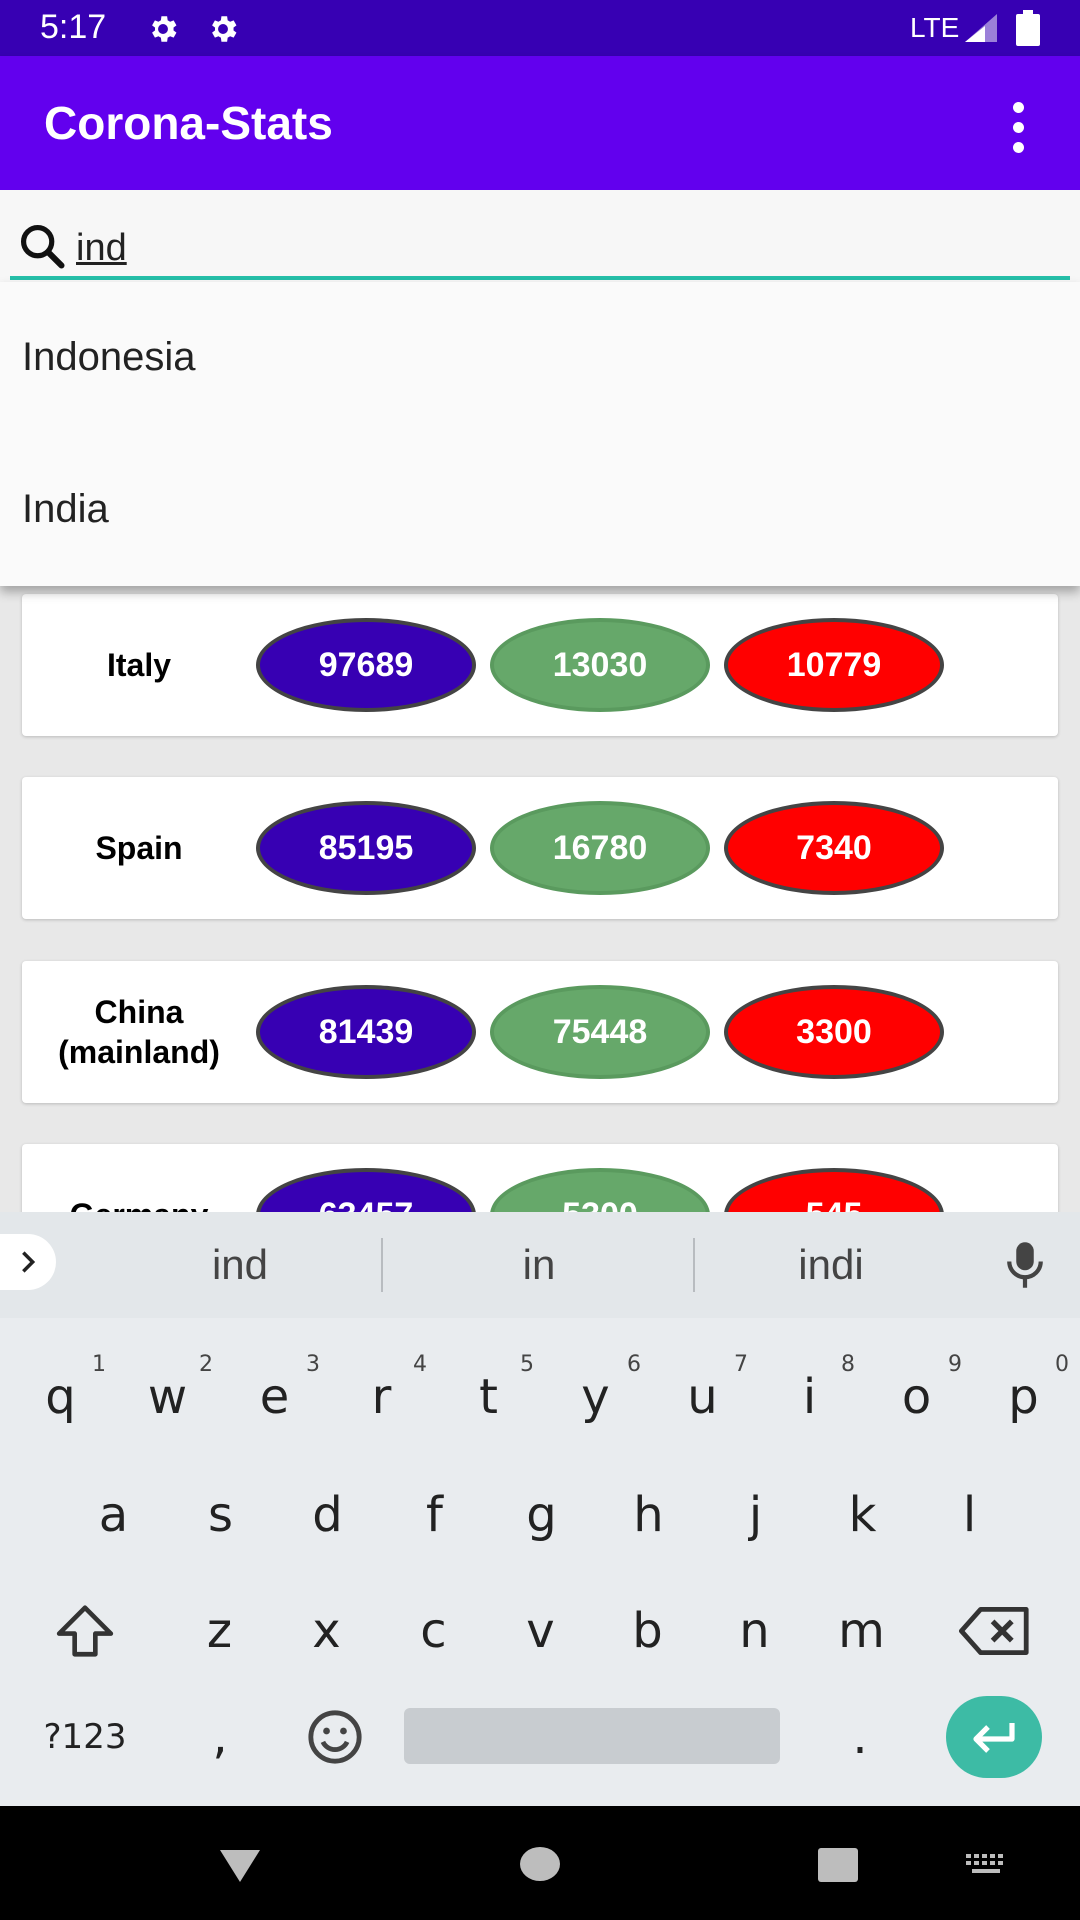 The width and height of the screenshot is (1080, 1920). Describe the element at coordinates (240, 1866) in the screenshot. I see `nav-back-icon` at that location.